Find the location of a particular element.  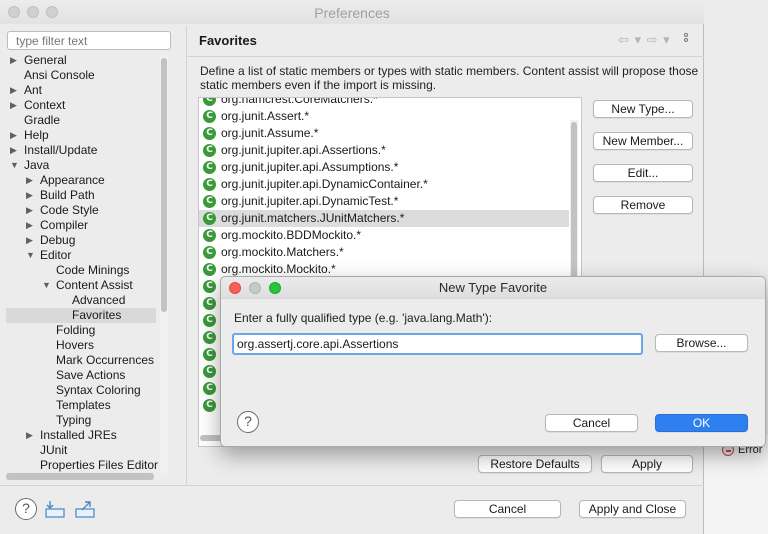

tree-item: ▶ Ant is located at coordinates (81, 90).